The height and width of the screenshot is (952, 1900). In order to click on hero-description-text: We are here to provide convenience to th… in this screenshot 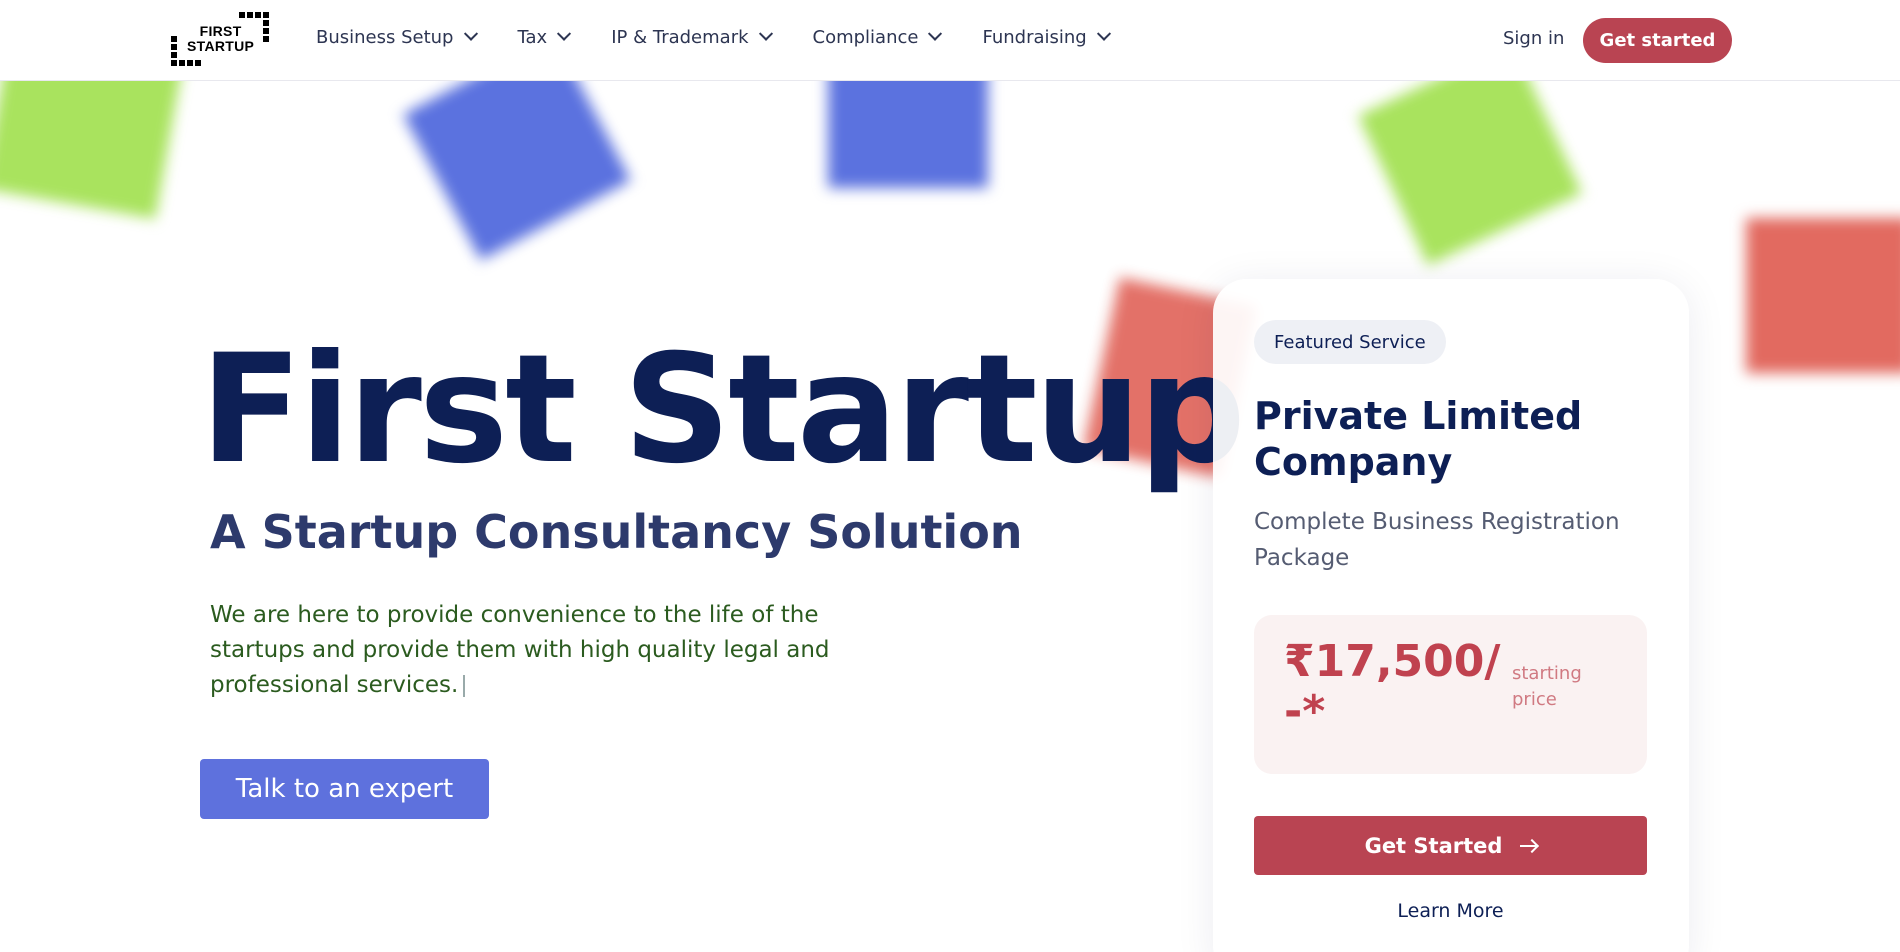, I will do `click(520, 650)`.